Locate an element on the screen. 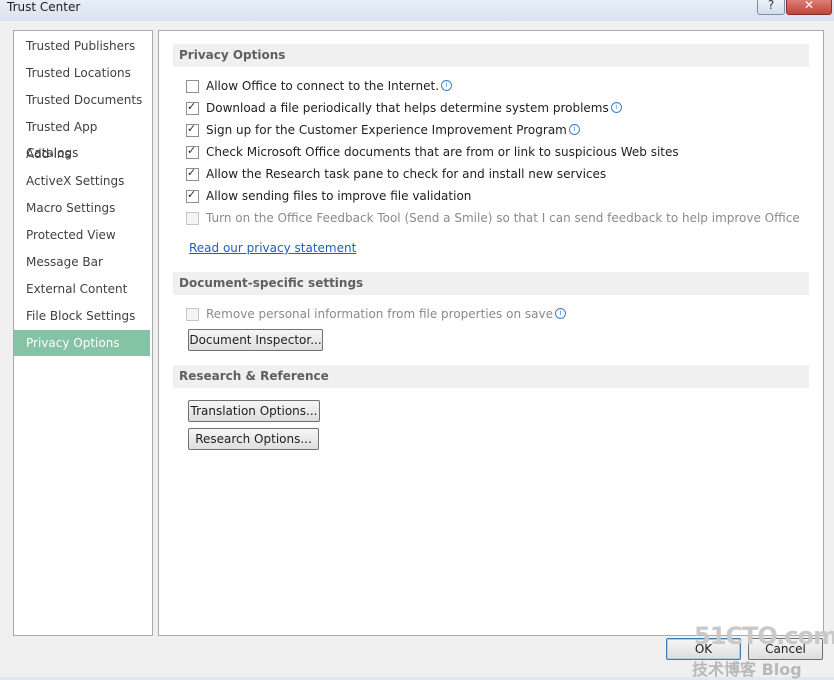  nav-item-trusted-locations: Trusted Locations is located at coordinates (82, 73).